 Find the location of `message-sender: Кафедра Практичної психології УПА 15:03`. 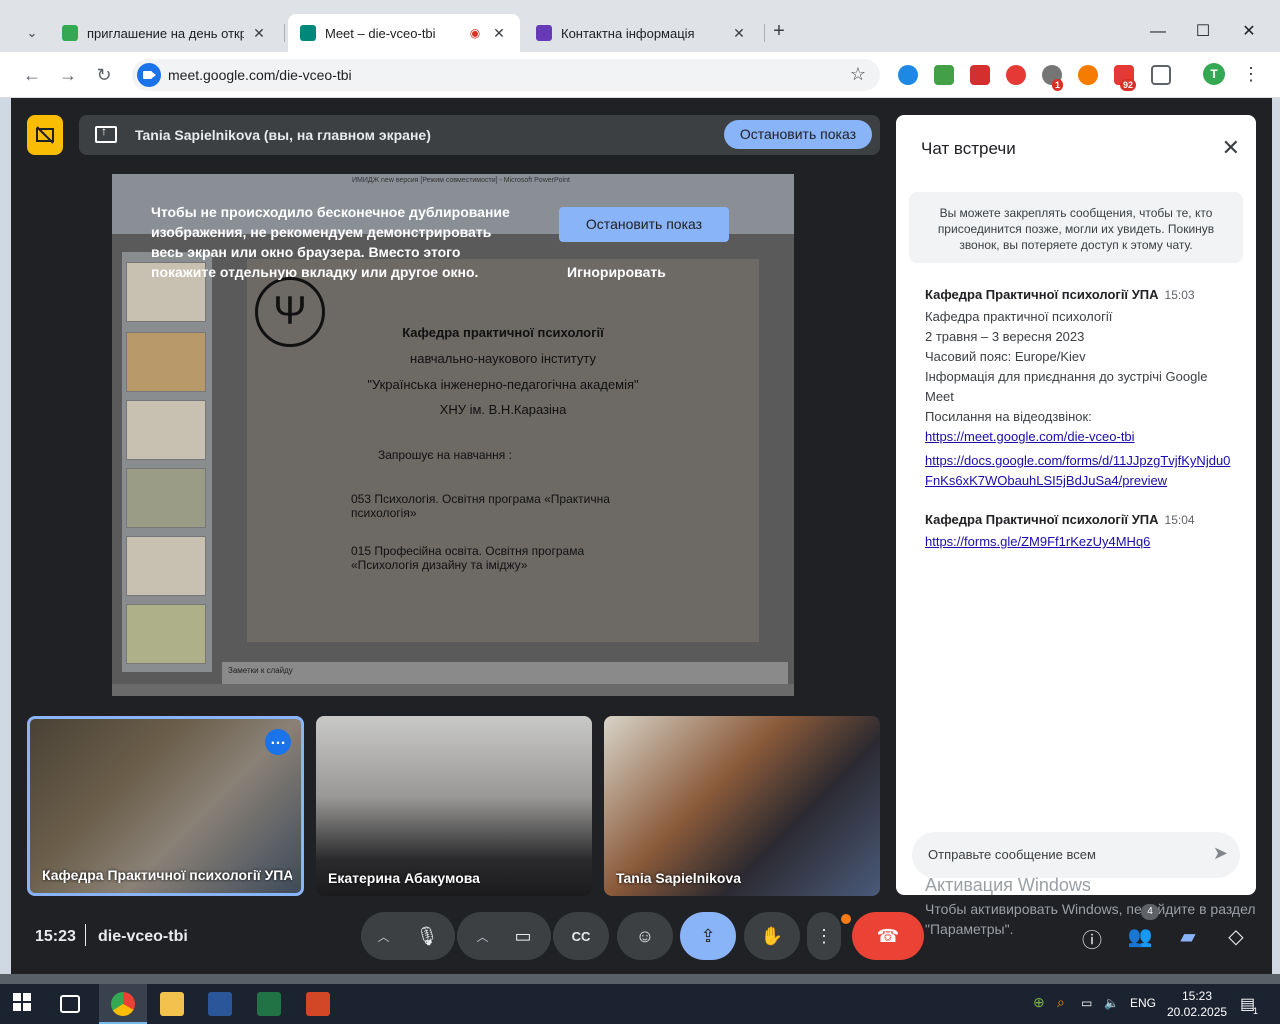

message-sender: Кафедра Практичної психології УПА 15:03 is located at coordinates (1060, 294).